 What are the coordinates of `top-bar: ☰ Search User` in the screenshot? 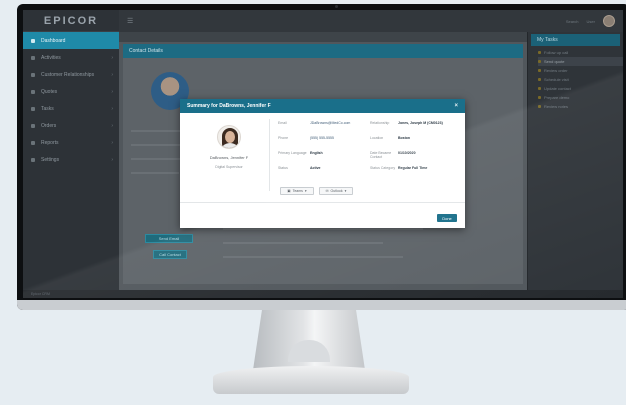 It's located at (371, 21).